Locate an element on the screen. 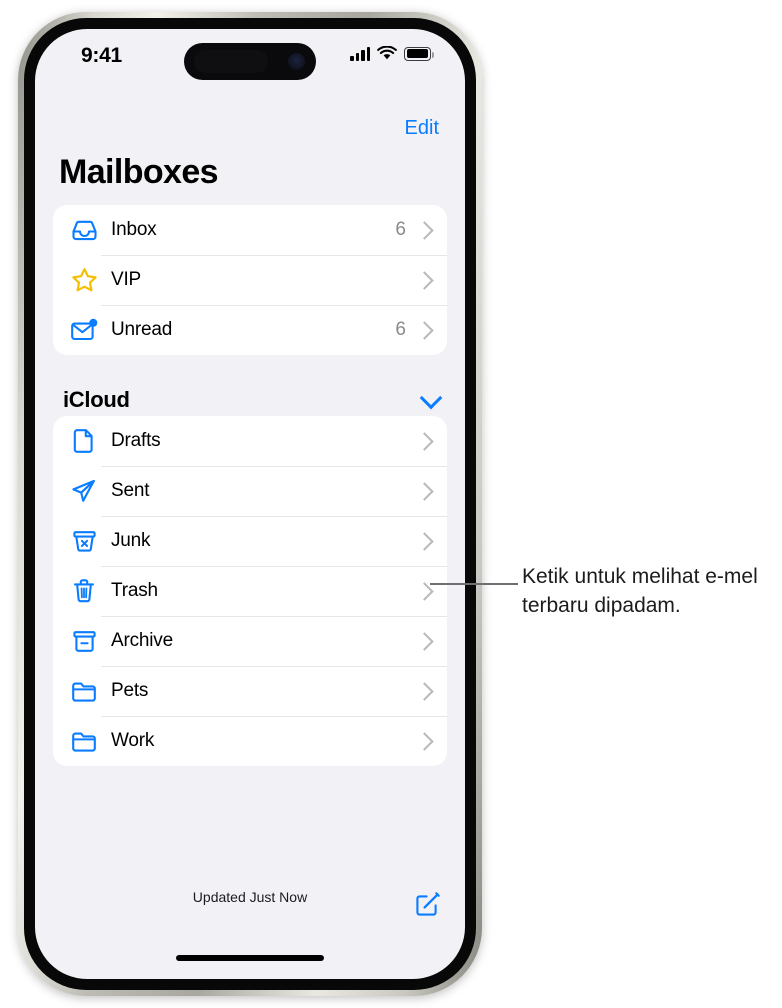 This screenshot has height=1008, width=782. mailbox-row-inbox: Inbox 6 is located at coordinates (250, 230).